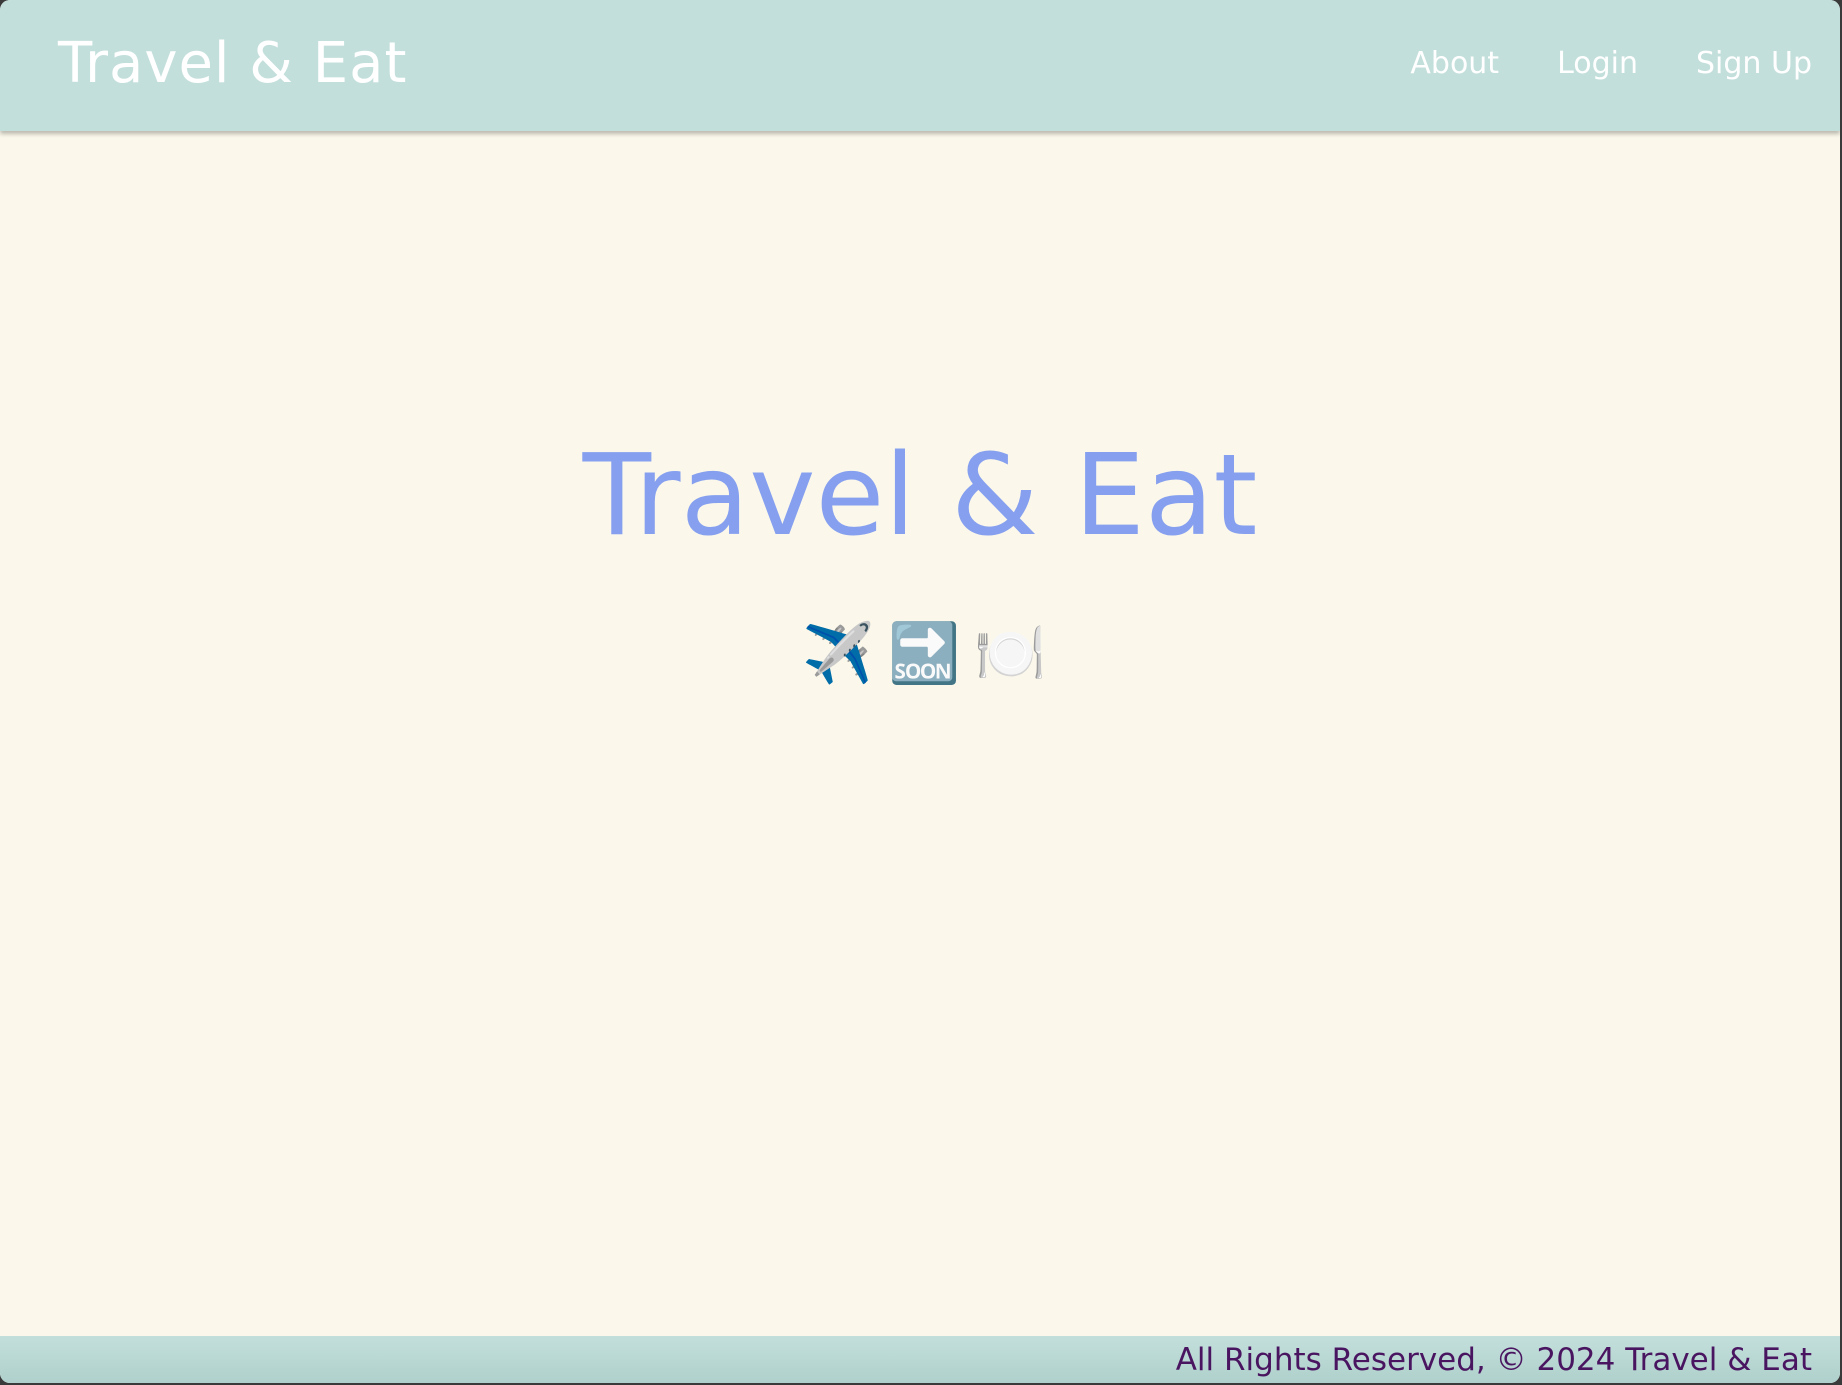  I want to click on page-footer: All Rights Reserved, © 2024 Travel & Eat, so click(920, 1359).